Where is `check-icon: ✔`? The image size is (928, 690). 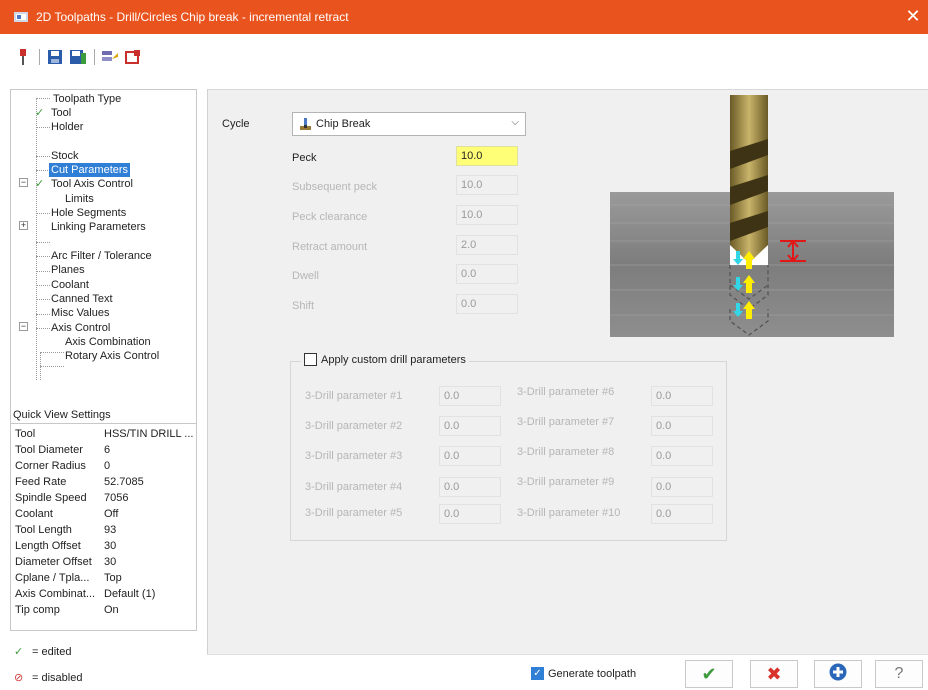 check-icon: ✔ is located at coordinates (709, 673).